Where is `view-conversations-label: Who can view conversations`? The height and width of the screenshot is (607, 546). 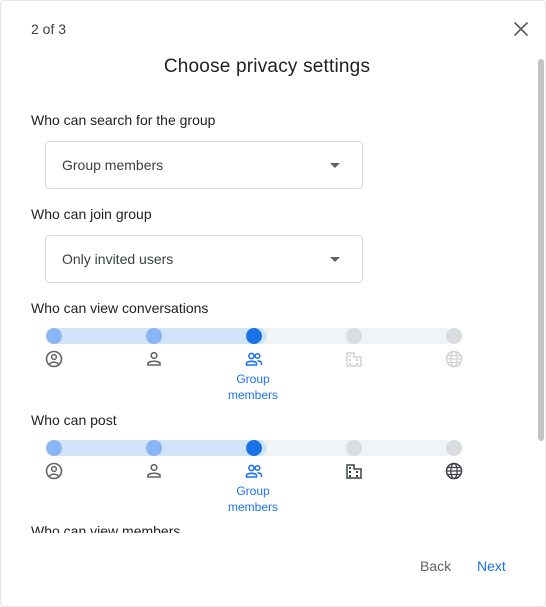 view-conversations-label: Who can view conversations is located at coordinates (120, 308).